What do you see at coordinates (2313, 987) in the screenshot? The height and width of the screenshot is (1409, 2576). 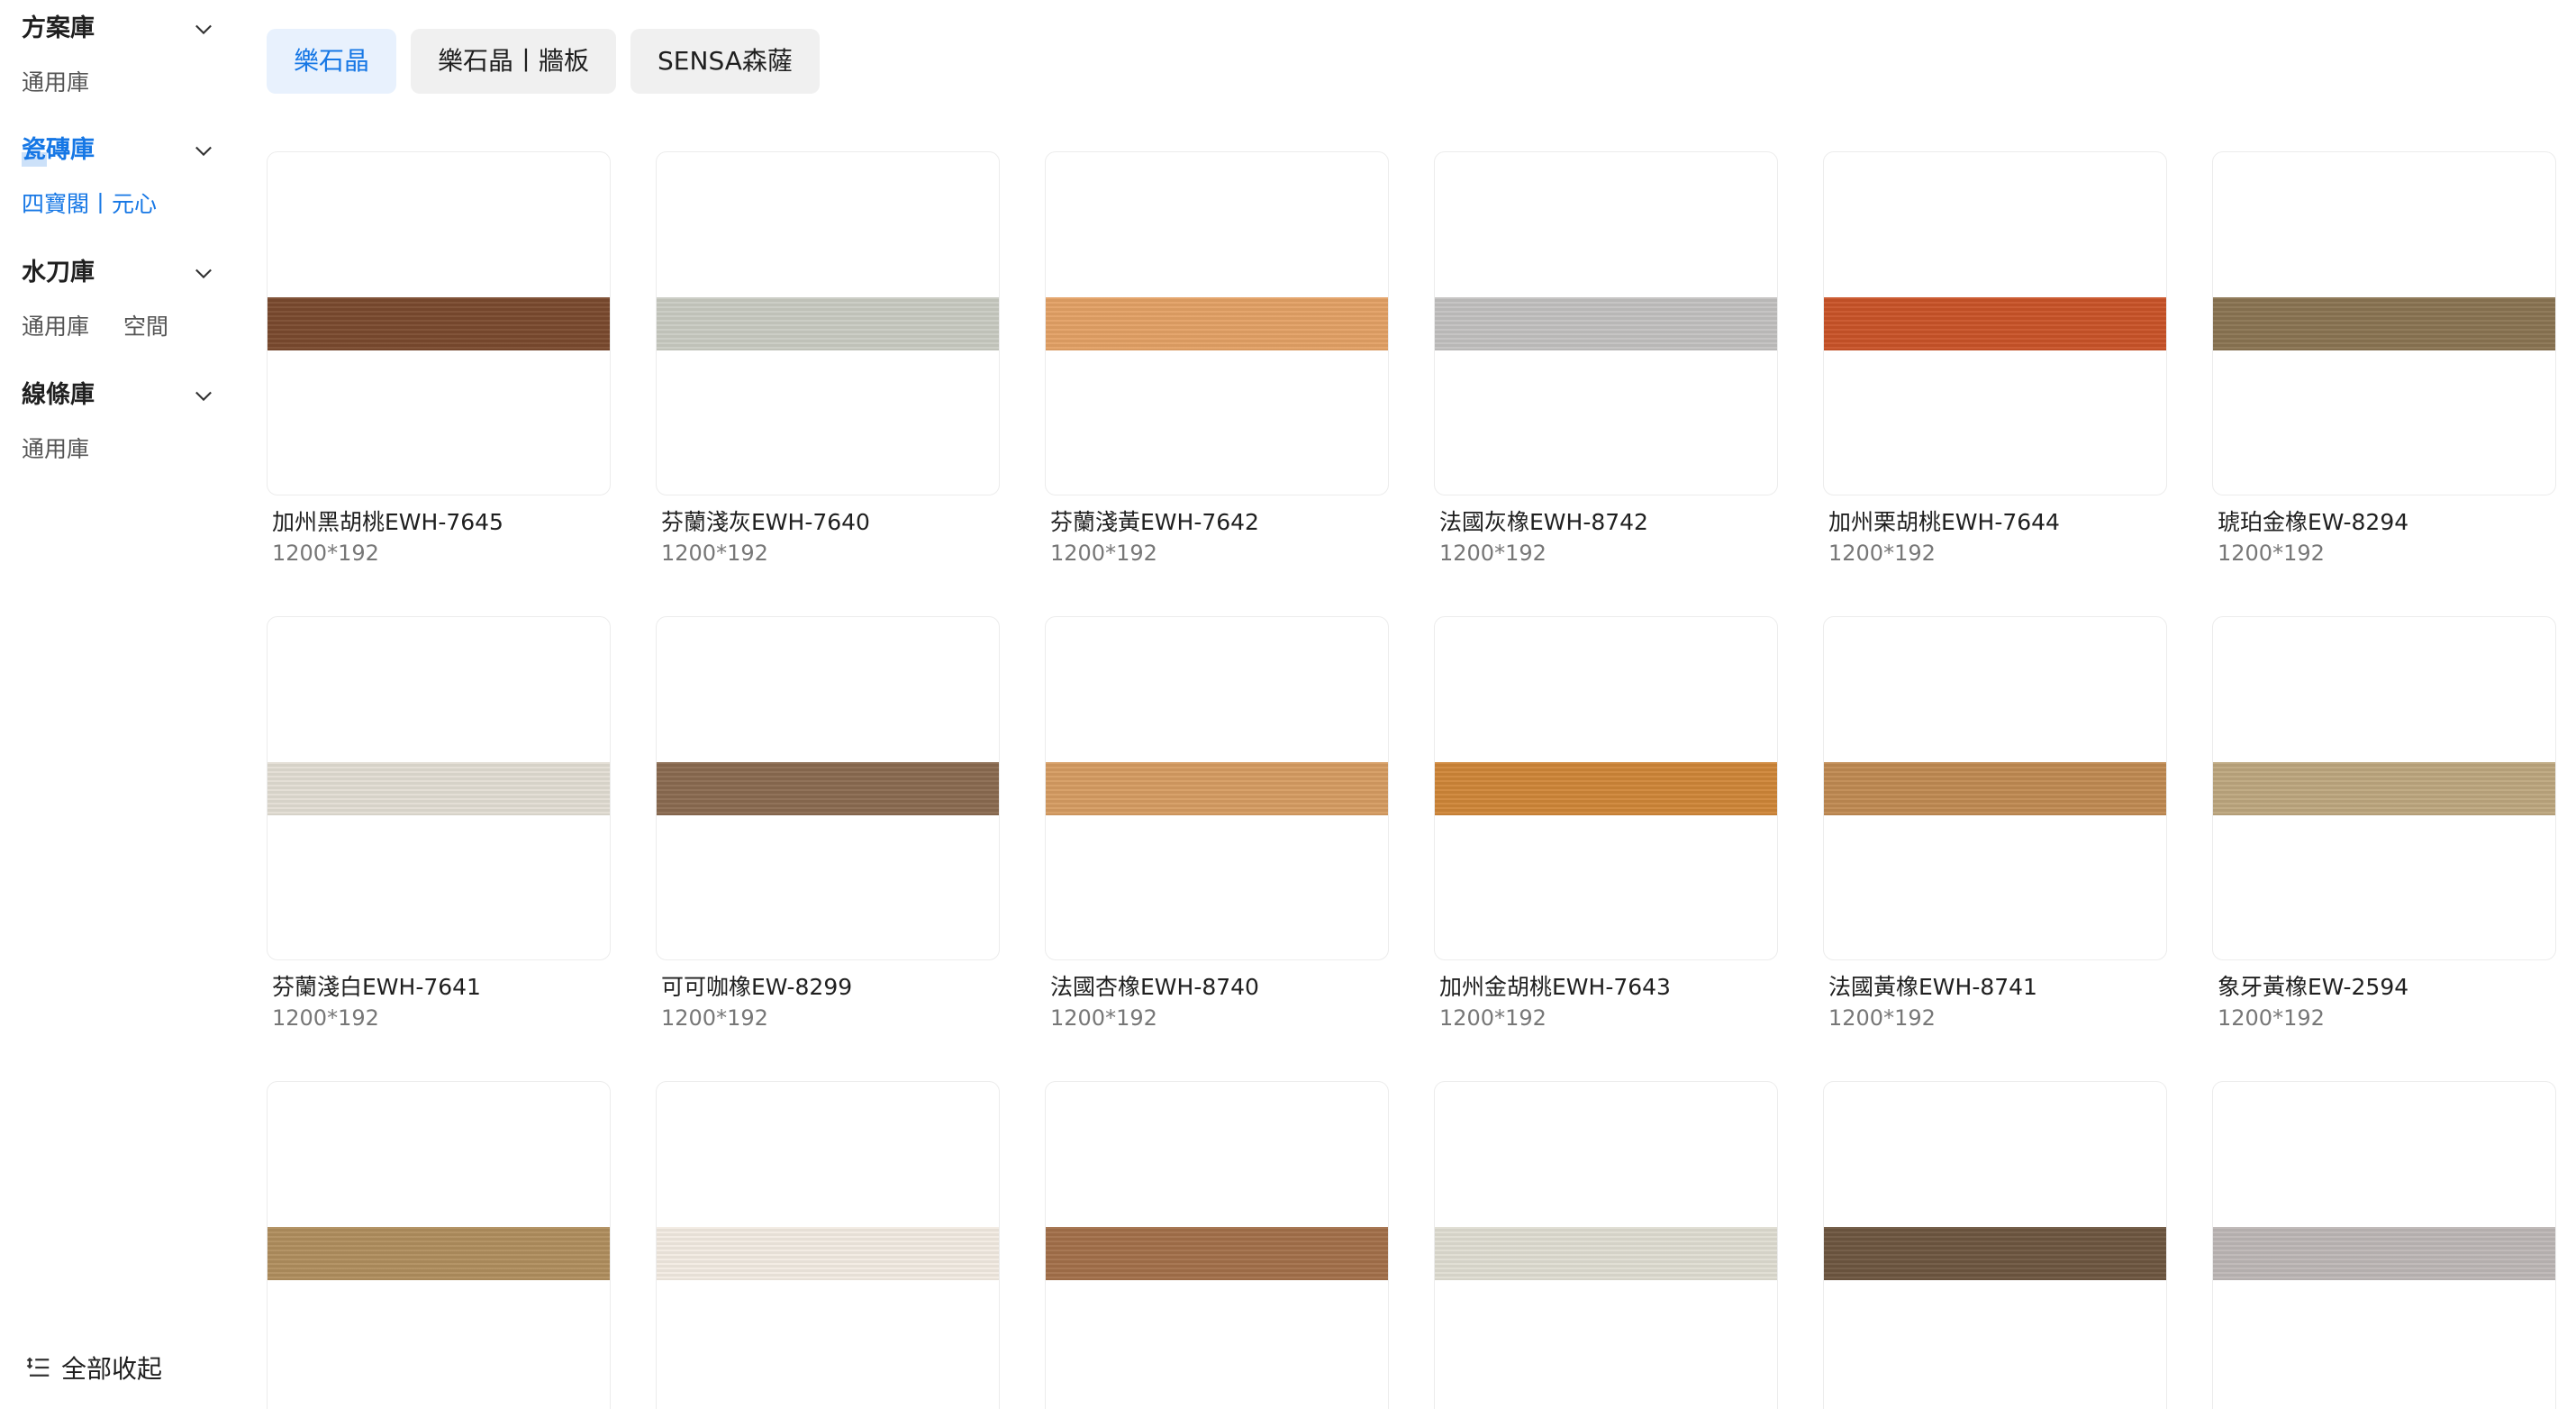 I see `product-name: 象牙黃橡EW-2594` at bounding box center [2313, 987].